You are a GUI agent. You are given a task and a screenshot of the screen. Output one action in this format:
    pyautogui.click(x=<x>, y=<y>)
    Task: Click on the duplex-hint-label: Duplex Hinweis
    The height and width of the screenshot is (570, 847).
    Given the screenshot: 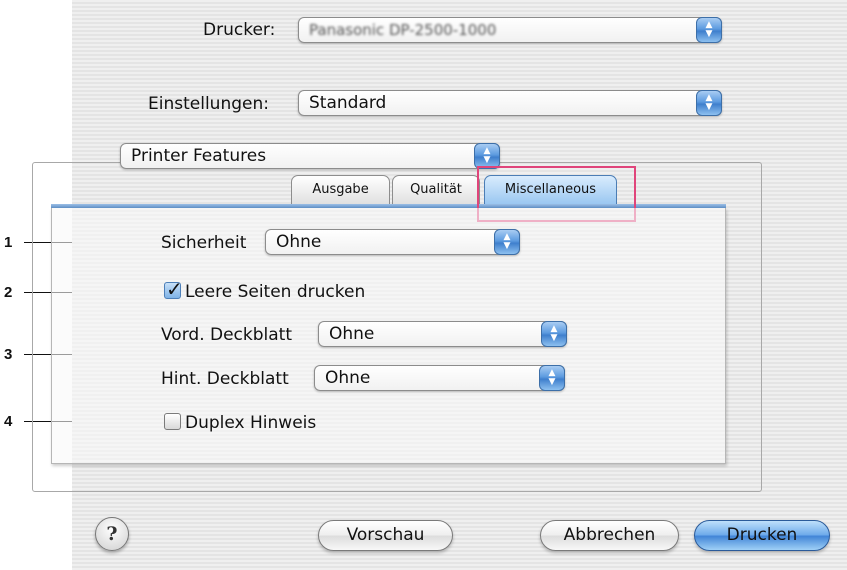 What is the action you would take?
    pyautogui.click(x=251, y=423)
    